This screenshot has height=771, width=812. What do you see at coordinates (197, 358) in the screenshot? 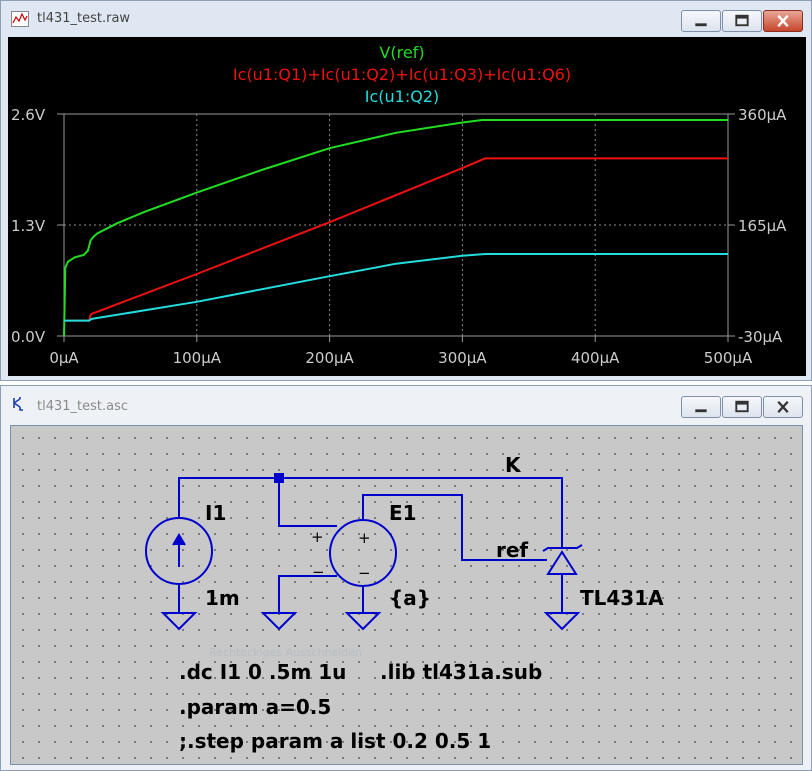
I see `x-axis-tick-label: 100µA` at bounding box center [197, 358].